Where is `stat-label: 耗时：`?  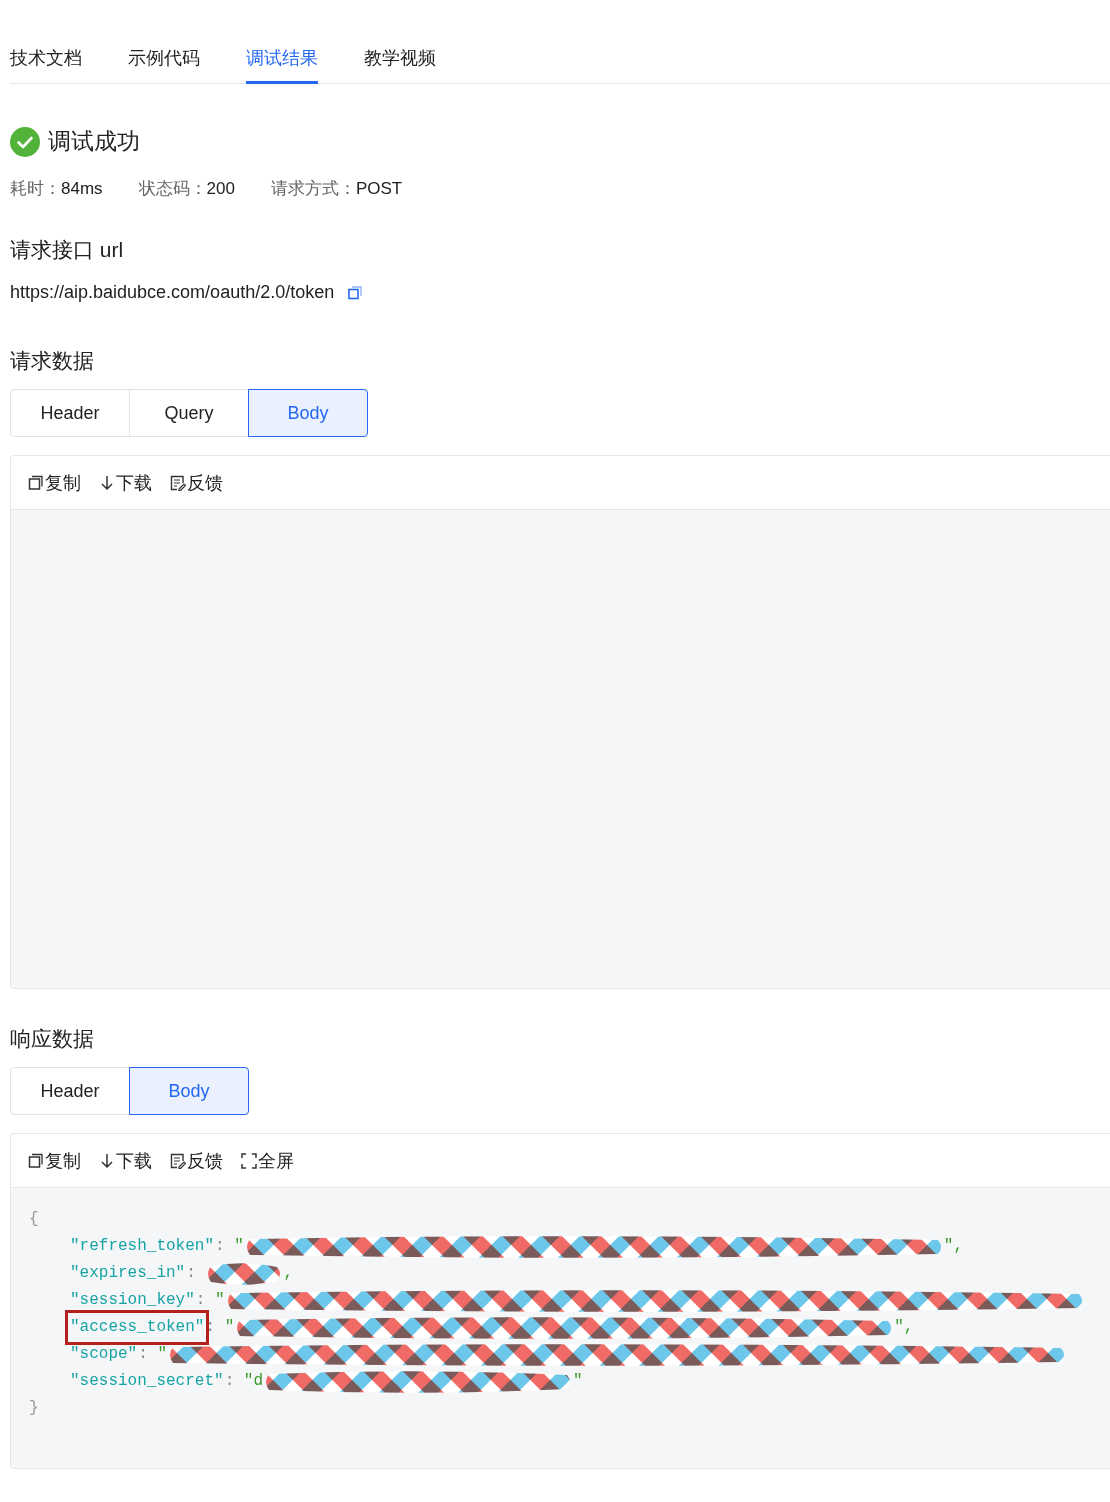 stat-label: 耗时： is located at coordinates (35, 188).